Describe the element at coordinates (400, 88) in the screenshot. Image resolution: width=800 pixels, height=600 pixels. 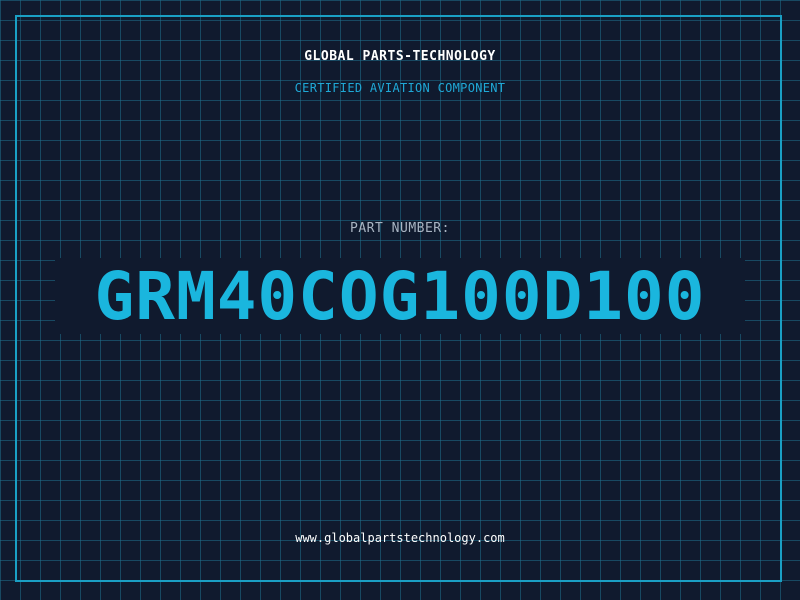
I see `tagline: CERTIFIED AVIATION COMPONENT` at that location.